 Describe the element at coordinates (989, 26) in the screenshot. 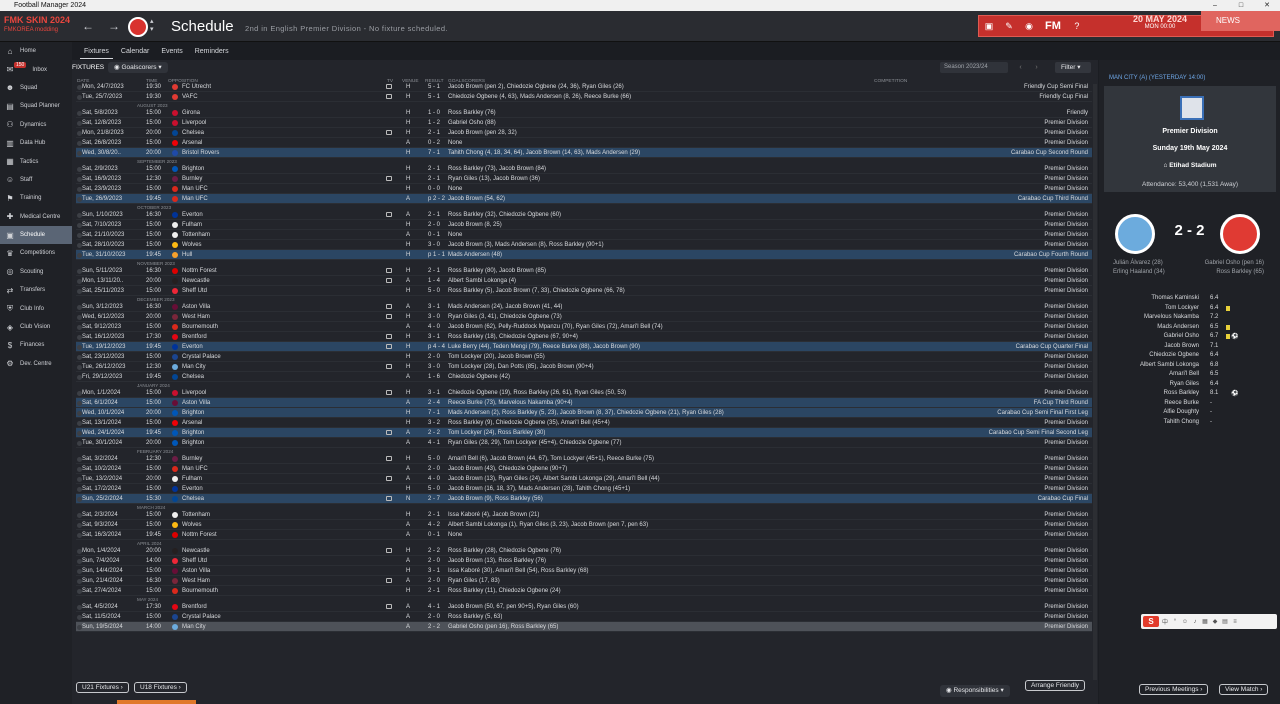

I see `id-card-icon: ▣` at that location.